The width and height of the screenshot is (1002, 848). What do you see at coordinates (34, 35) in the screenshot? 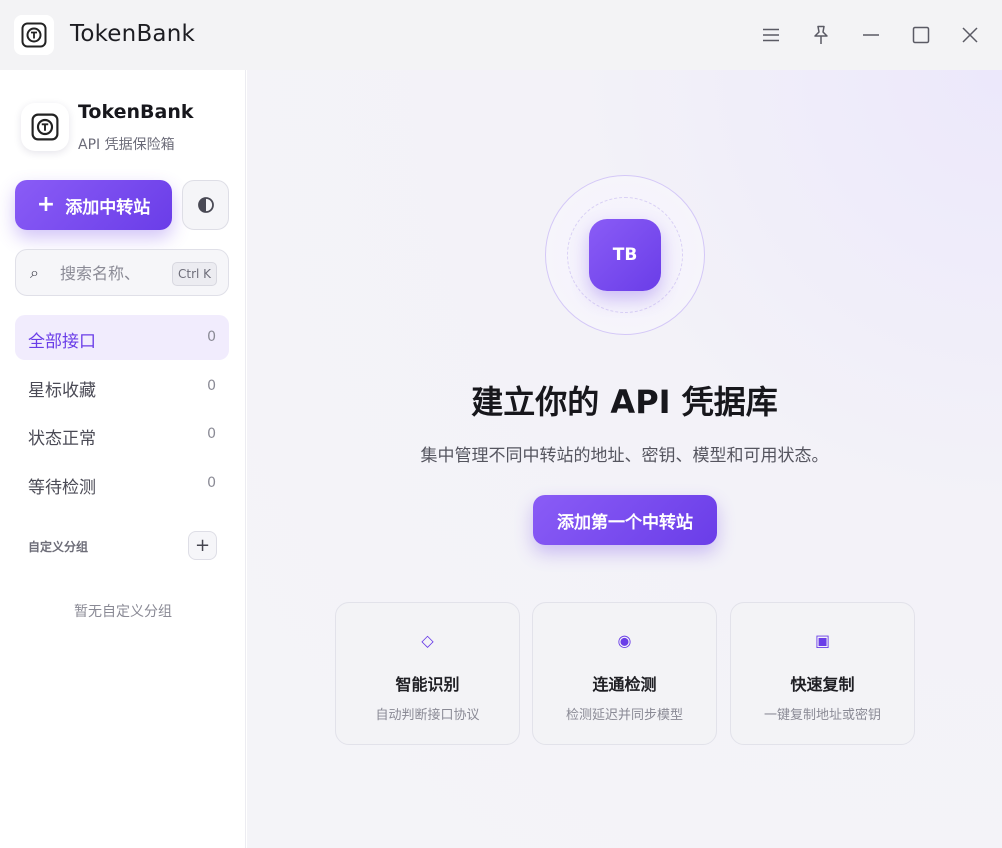
I see `app-logo-icon` at bounding box center [34, 35].